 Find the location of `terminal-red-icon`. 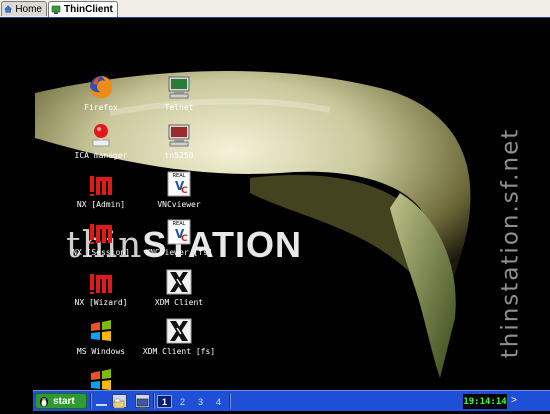

terminal-red-icon is located at coordinates (179, 135).